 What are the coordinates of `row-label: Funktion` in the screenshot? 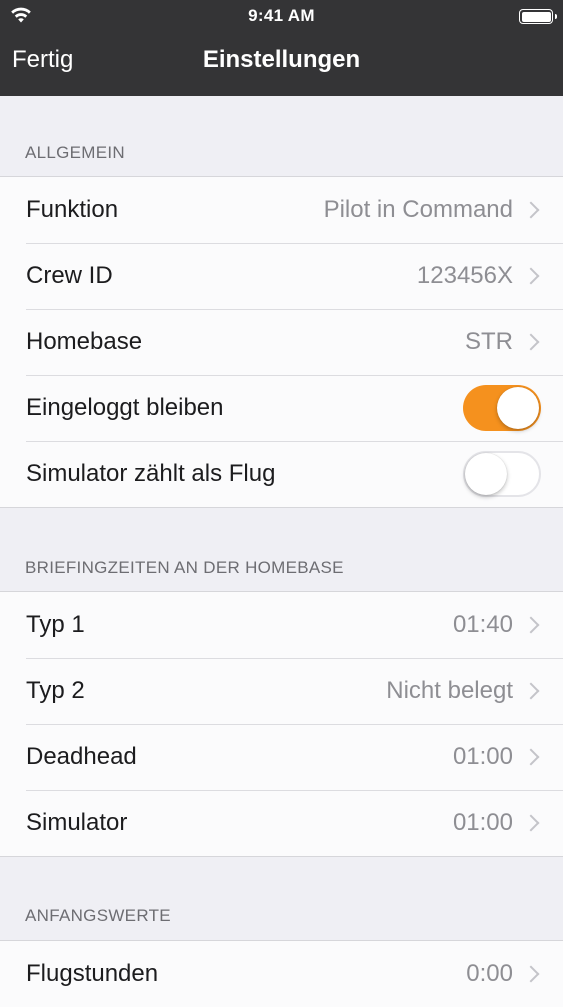 It's located at (72, 209).